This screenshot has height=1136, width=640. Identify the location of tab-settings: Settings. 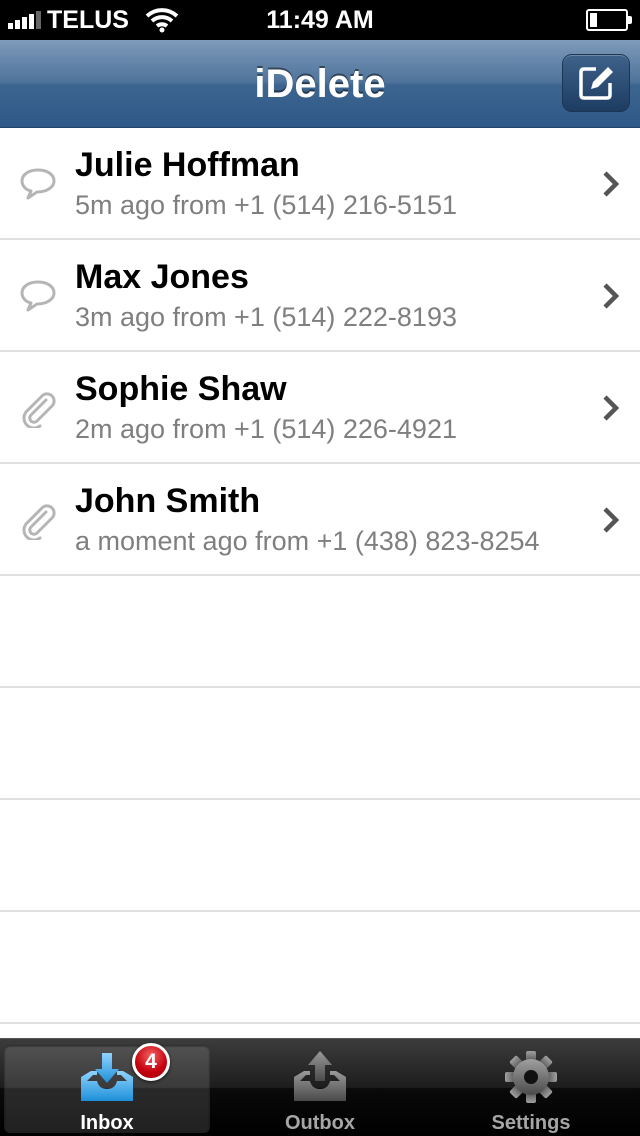
(531, 1089).